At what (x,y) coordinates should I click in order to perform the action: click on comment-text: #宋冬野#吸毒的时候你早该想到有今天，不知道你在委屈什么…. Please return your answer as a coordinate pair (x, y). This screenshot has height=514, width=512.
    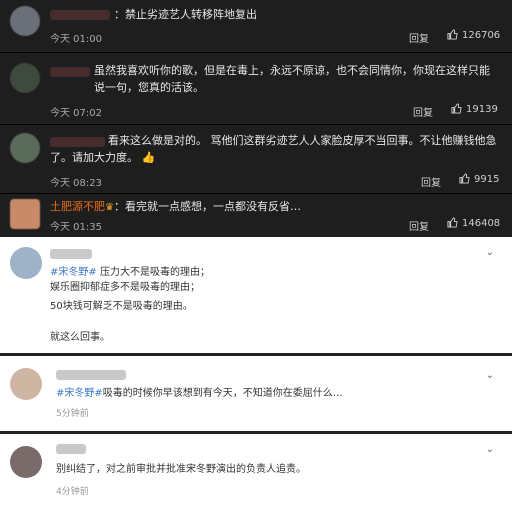
    Looking at the image, I should click on (199, 393).